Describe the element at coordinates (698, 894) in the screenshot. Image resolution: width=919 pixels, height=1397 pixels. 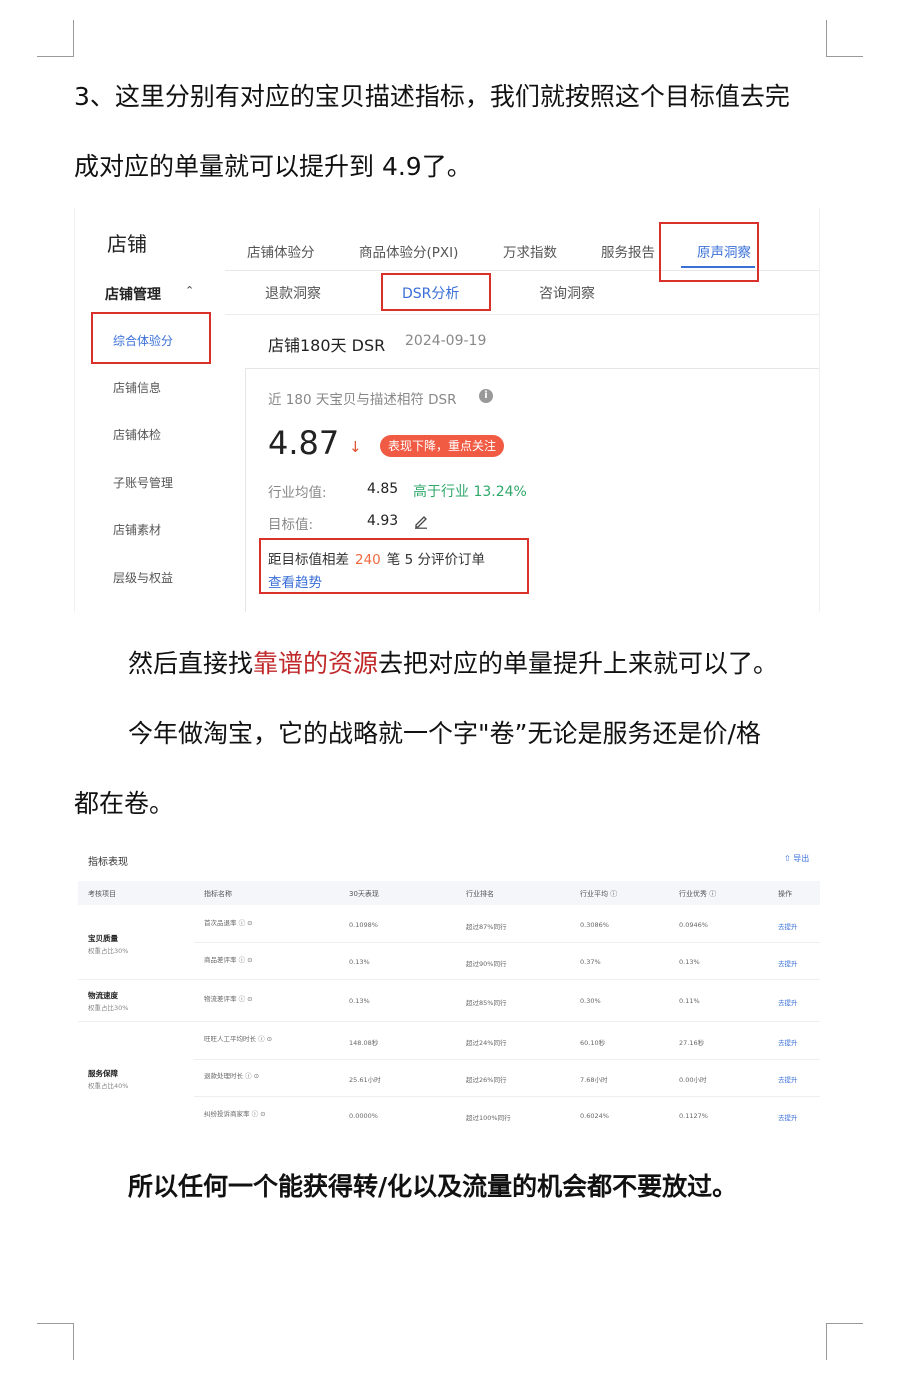
I see `header-industry-best: 行业优秀 ⓘ` at that location.